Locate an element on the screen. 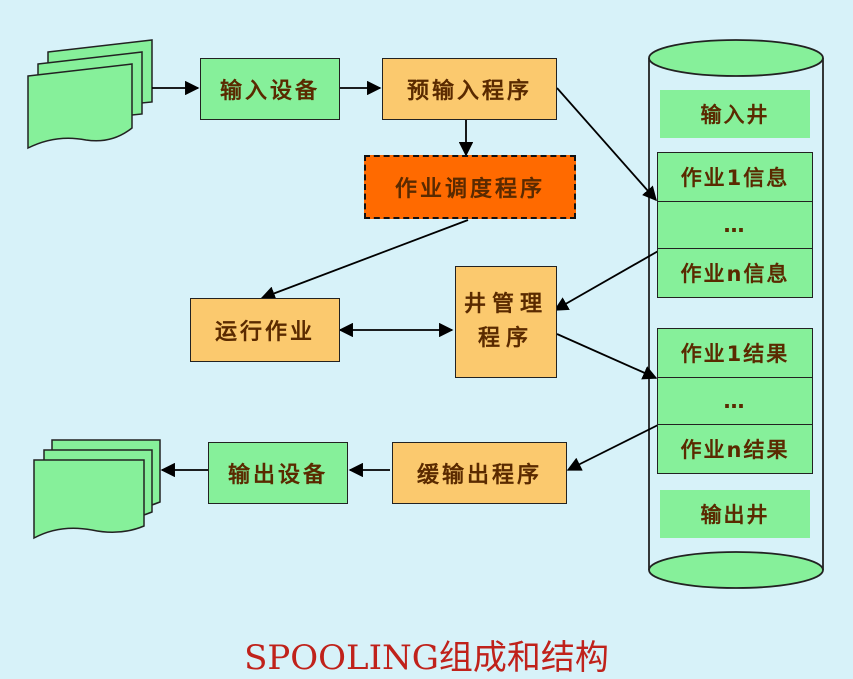 The image size is (853, 679). pre-input-program-box: 预输入程序 is located at coordinates (469, 89).